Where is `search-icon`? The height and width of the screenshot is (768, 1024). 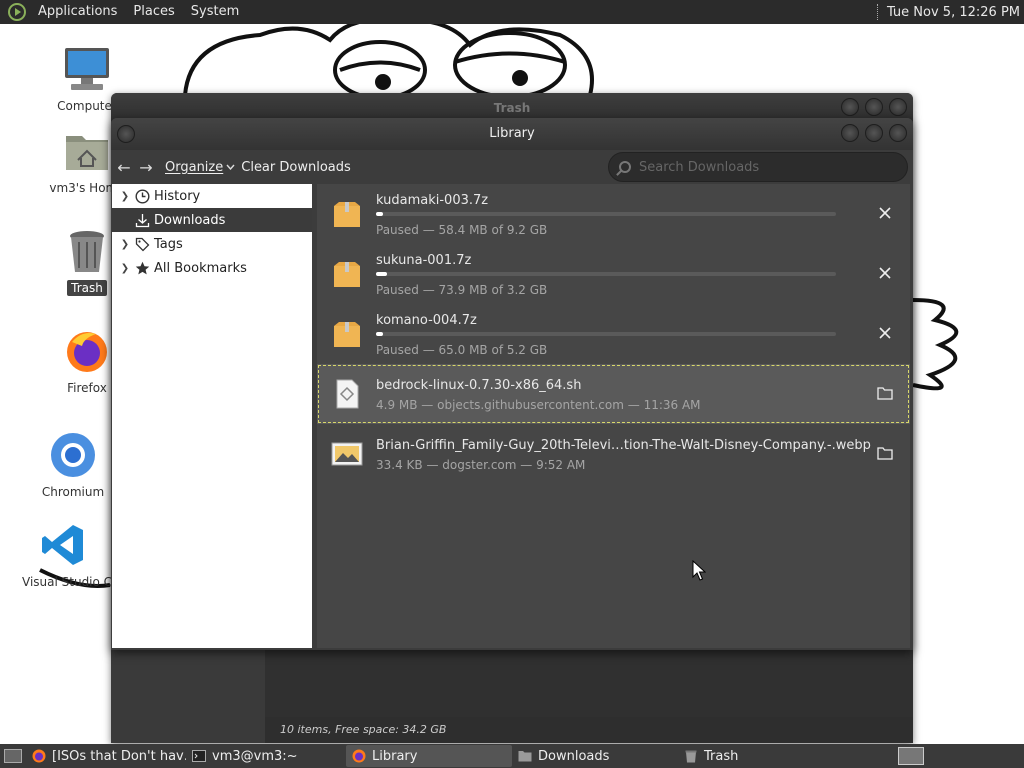
search-icon is located at coordinates (625, 167).